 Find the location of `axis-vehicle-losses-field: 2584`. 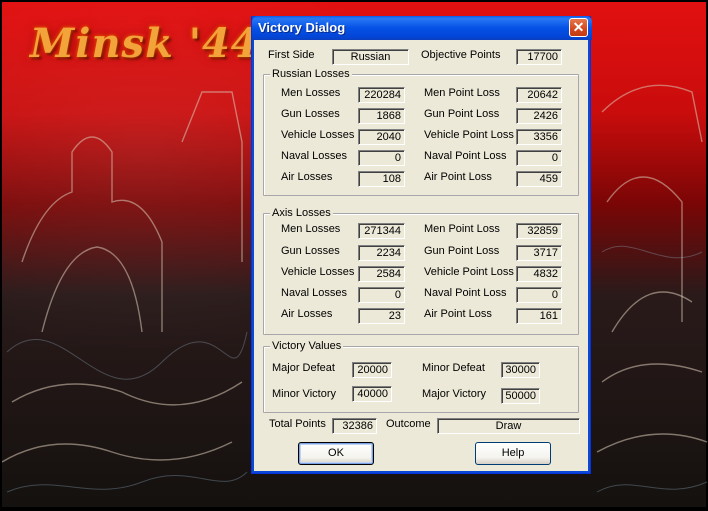

axis-vehicle-losses-field: 2584 is located at coordinates (381, 274).